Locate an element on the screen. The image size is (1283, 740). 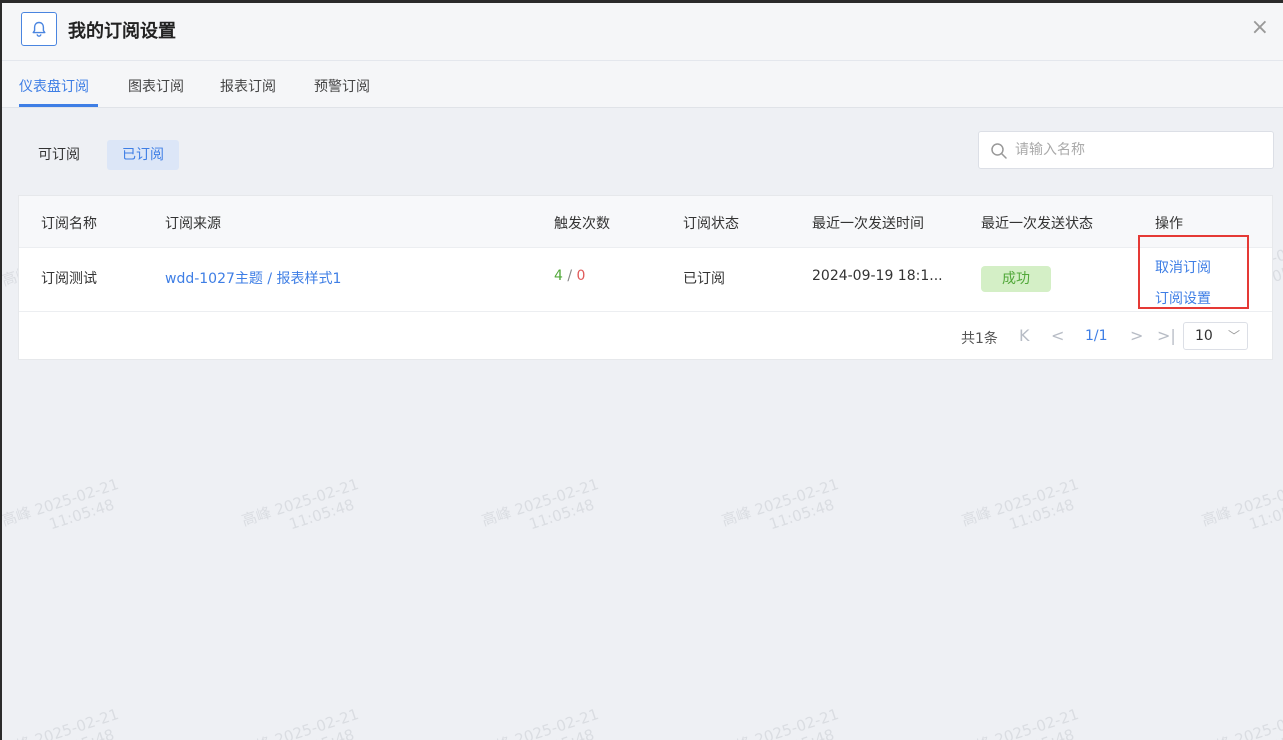
search-box is located at coordinates (1126, 150).